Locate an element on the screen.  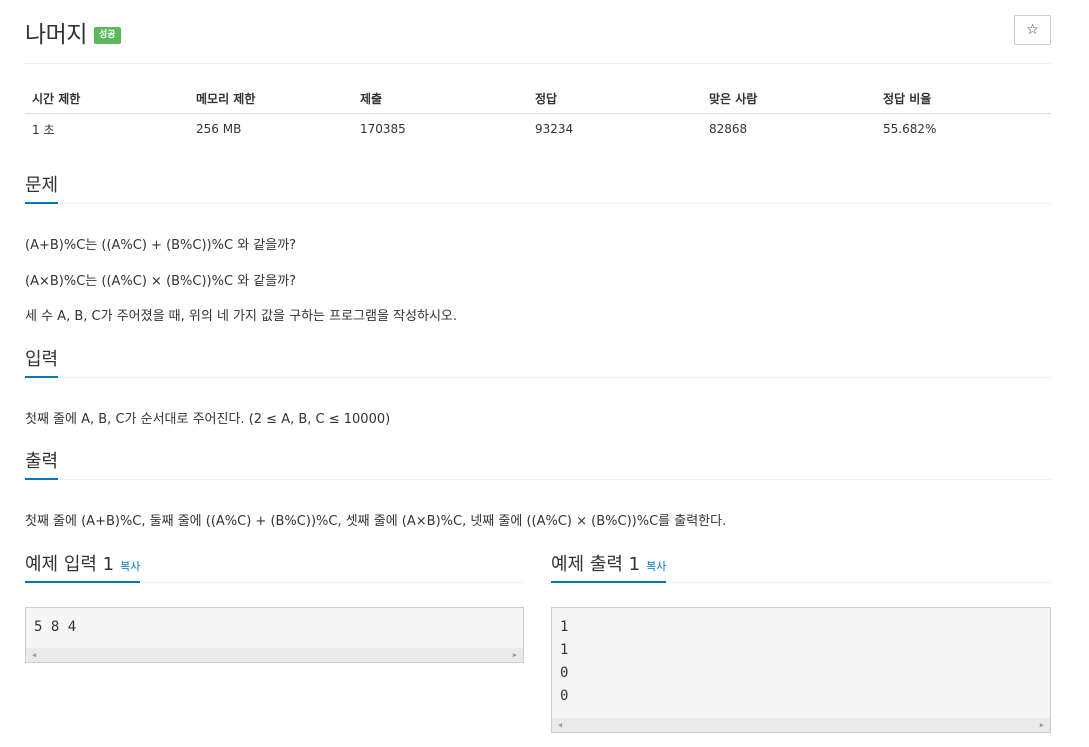
section-header: 예제 출력 1 복사 is located at coordinates (801, 568).